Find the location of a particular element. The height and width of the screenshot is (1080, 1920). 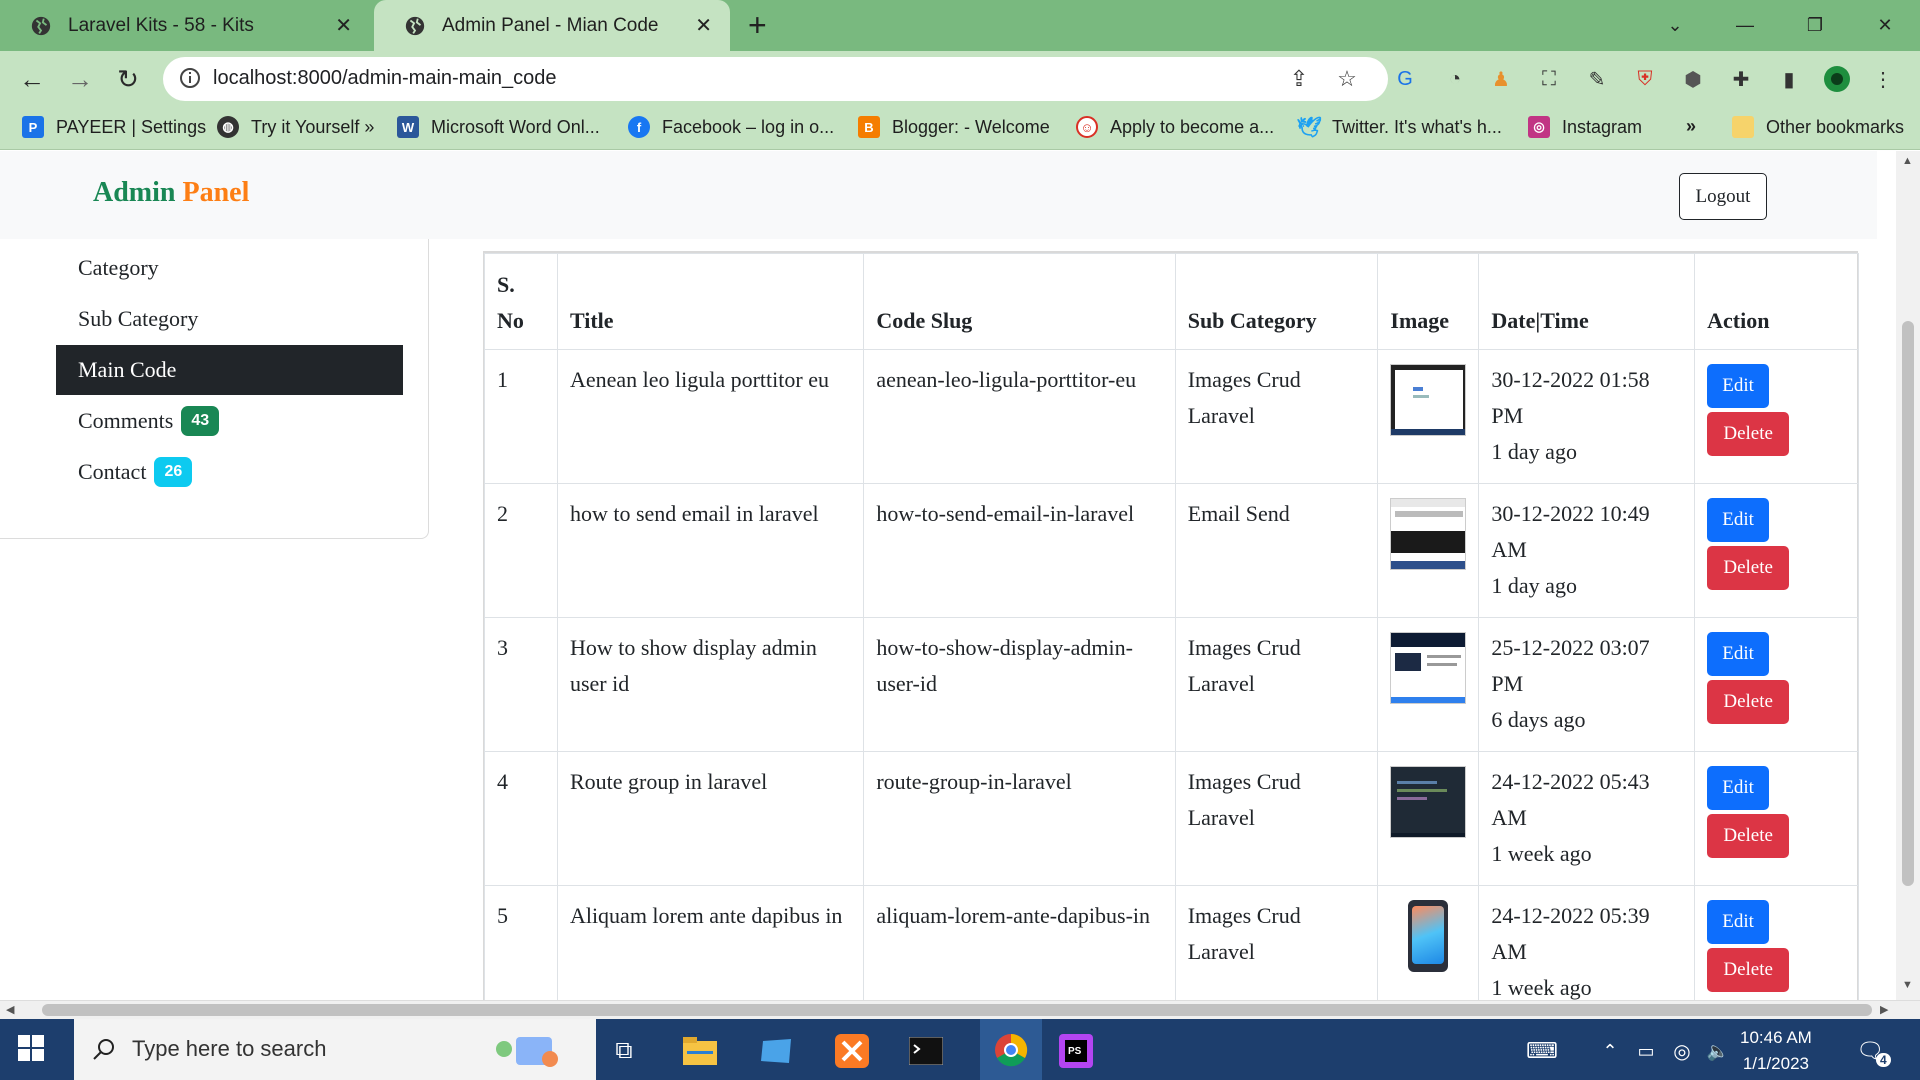

phpstorm-icon: PS is located at coordinates (1076, 1051).